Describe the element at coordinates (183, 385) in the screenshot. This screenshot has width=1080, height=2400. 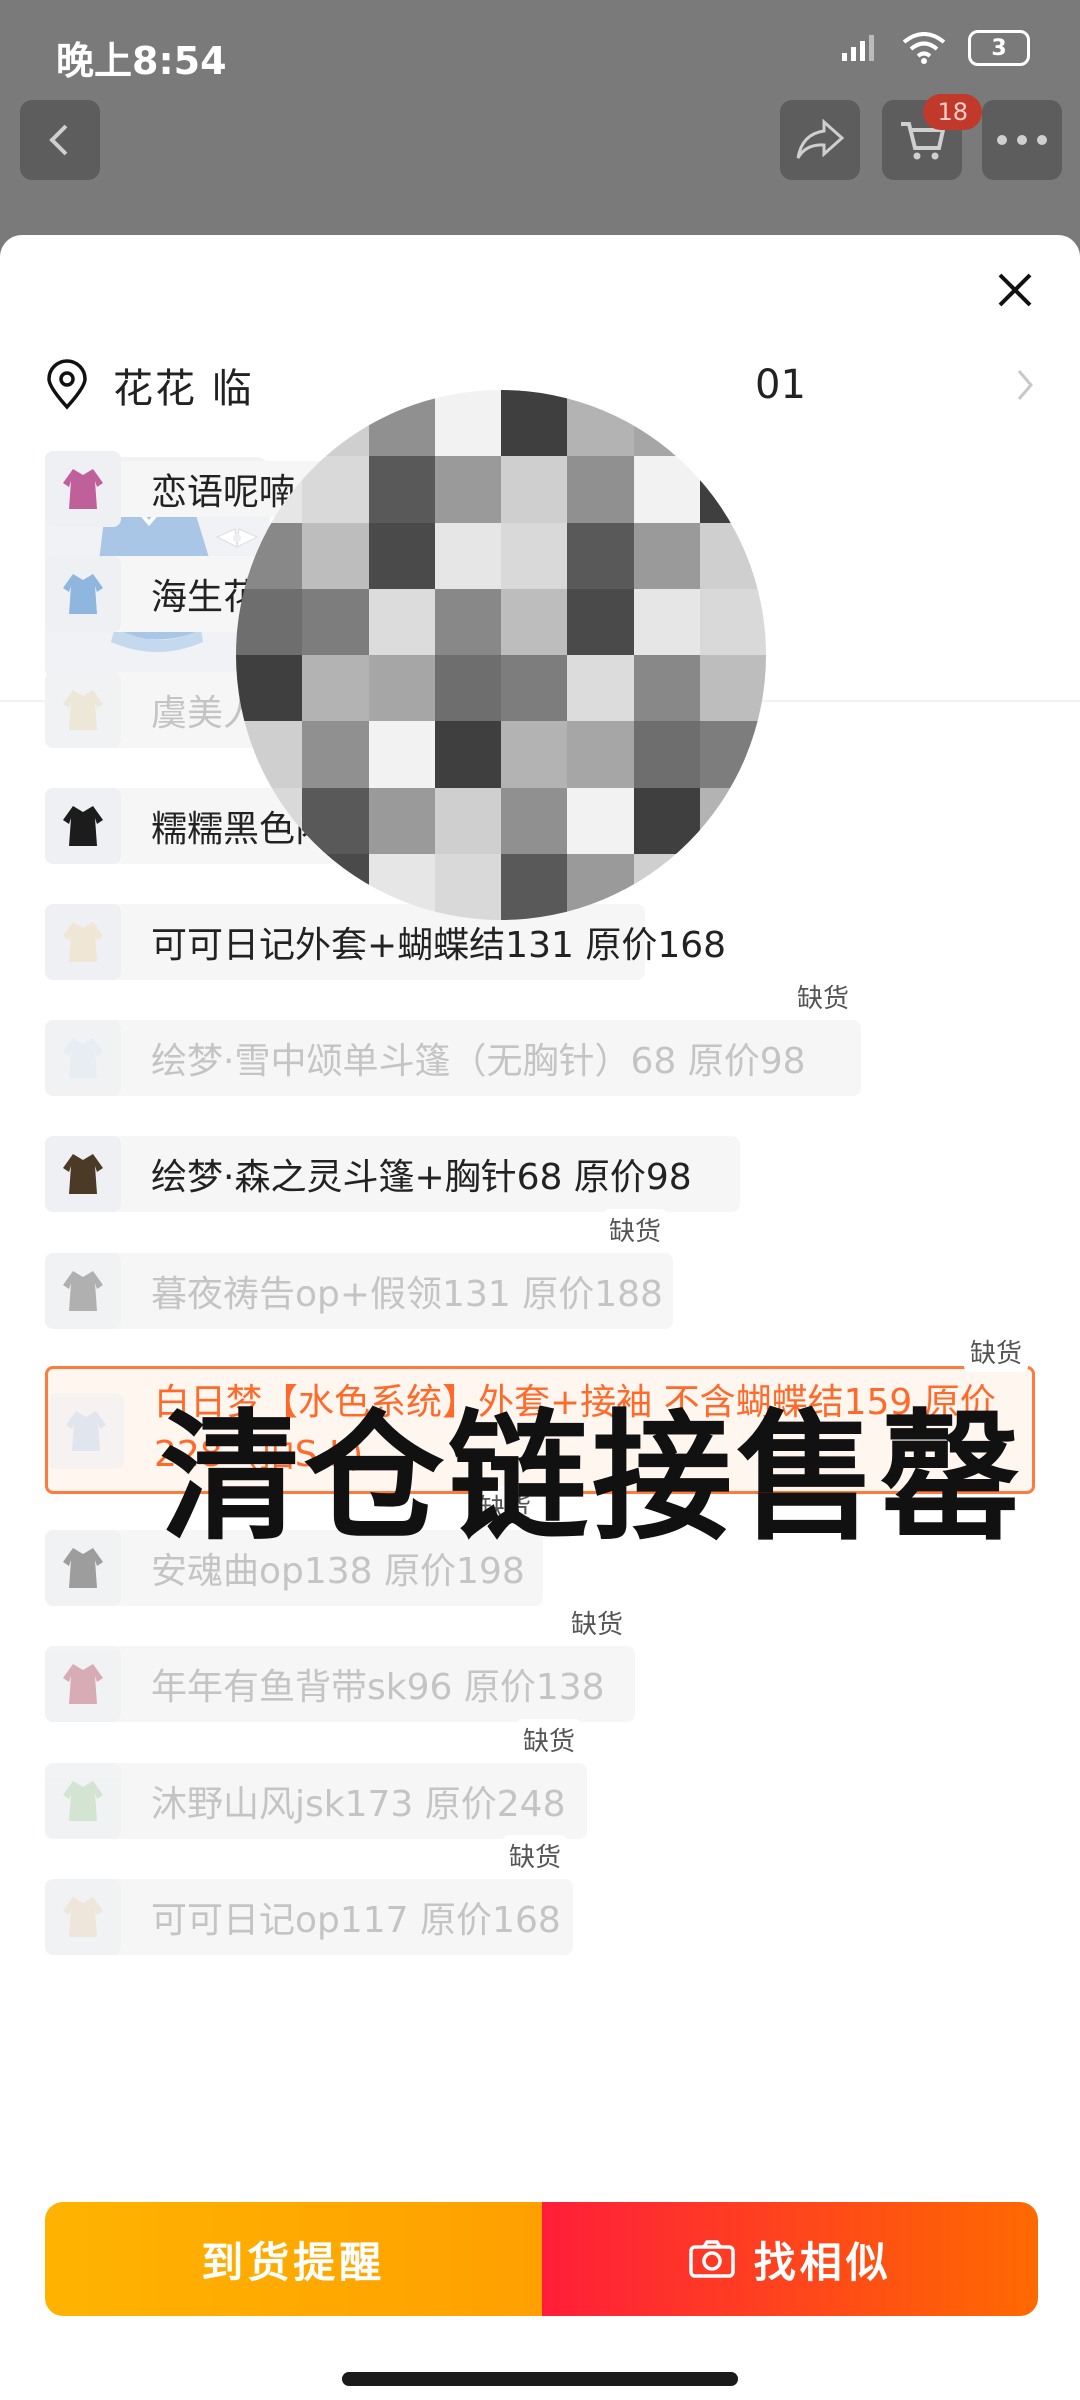
I see `address-name: 花花 临` at that location.